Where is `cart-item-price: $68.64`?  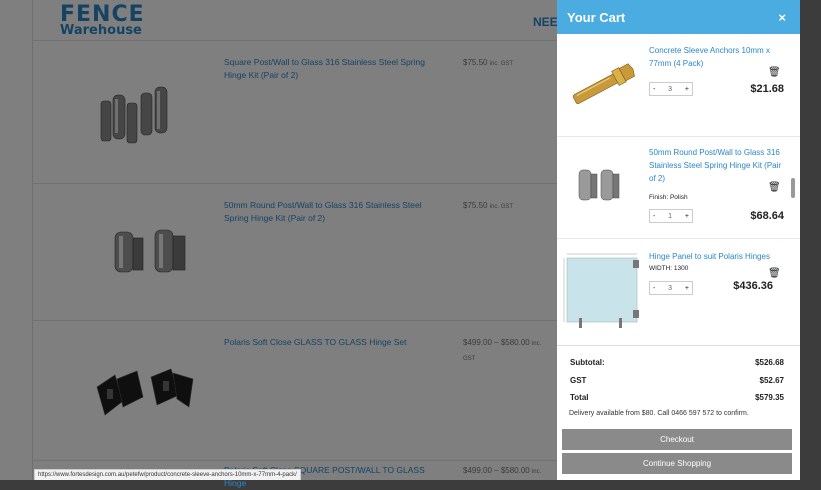
cart-item-price: $68.64 is located at coordinates (767, 216).